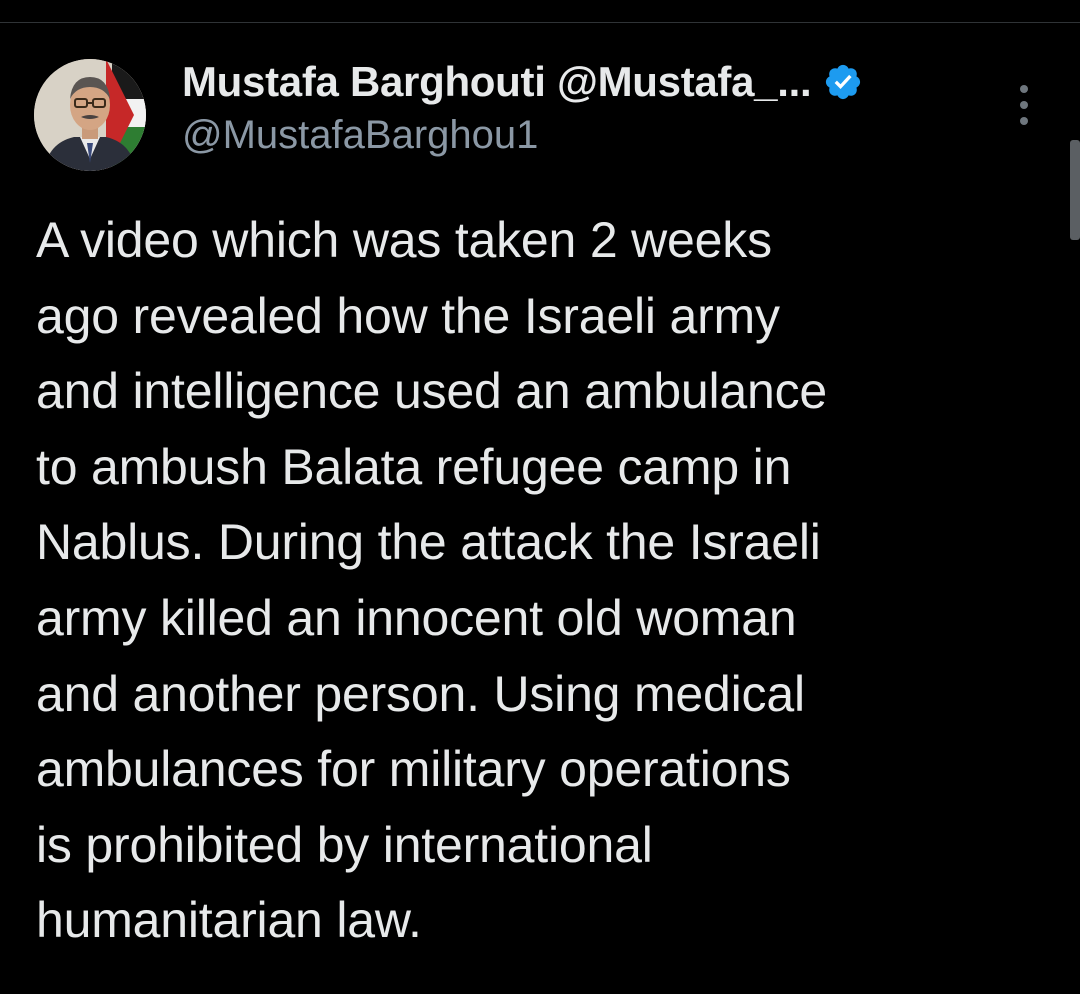  What do you see at coordinates (592, 135) in the screenshot?
I see `author-handle: @MustafaBarghou1` at bounding box center [592, 135].